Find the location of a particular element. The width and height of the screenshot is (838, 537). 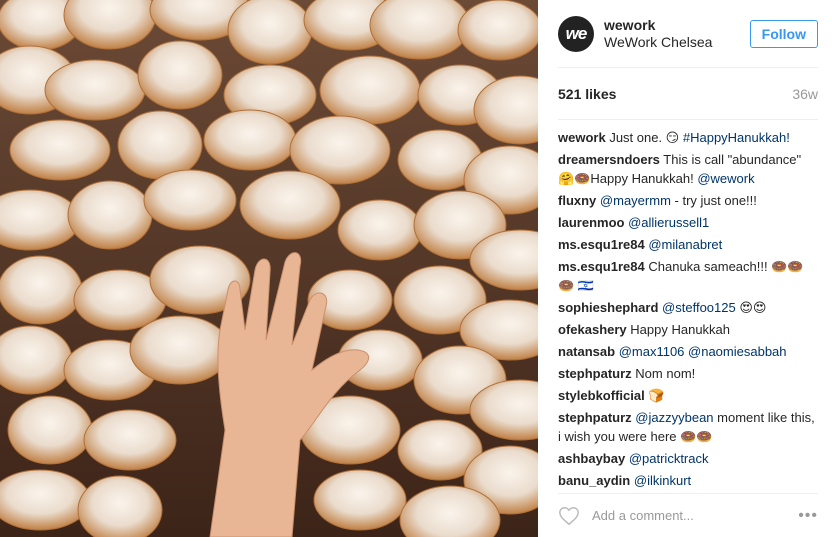

comment-user: stylebkofficial is located at coordinates (601, 395).